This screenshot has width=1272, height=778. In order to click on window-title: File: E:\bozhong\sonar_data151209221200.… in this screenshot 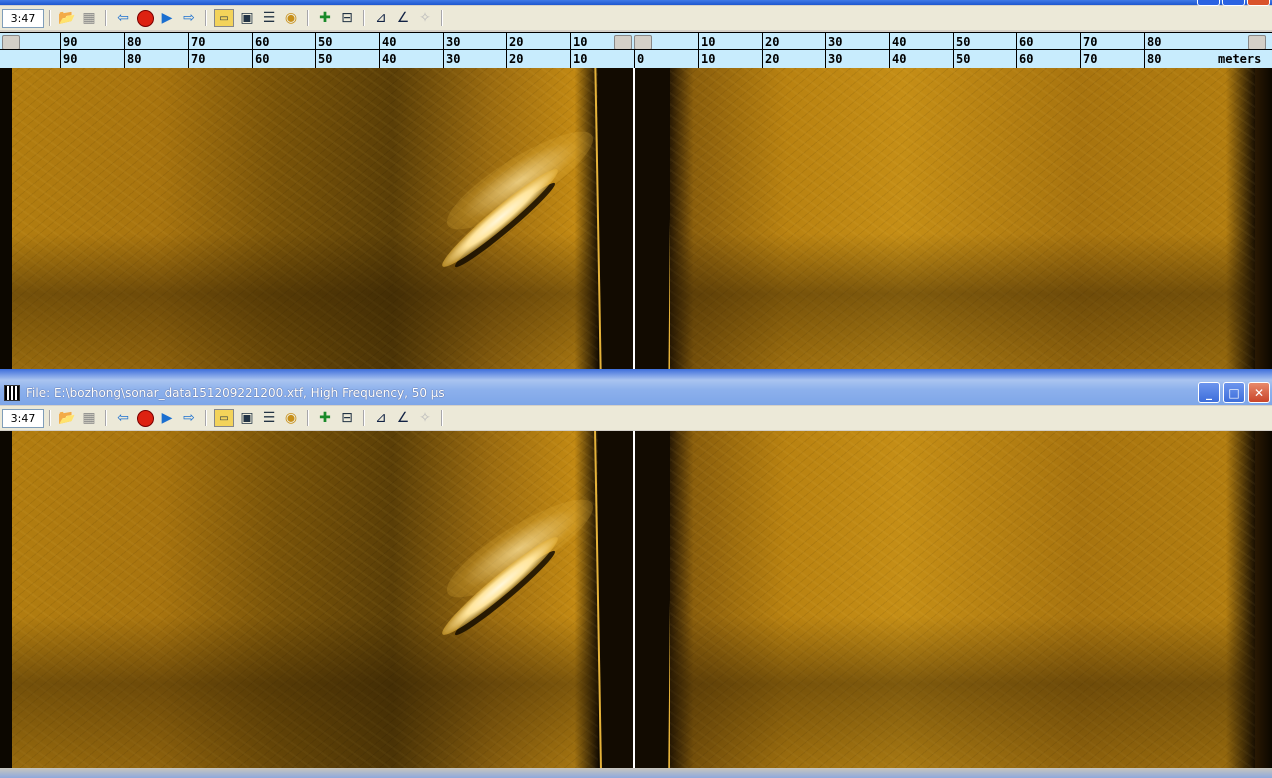, I will do `click(235, 392)`.